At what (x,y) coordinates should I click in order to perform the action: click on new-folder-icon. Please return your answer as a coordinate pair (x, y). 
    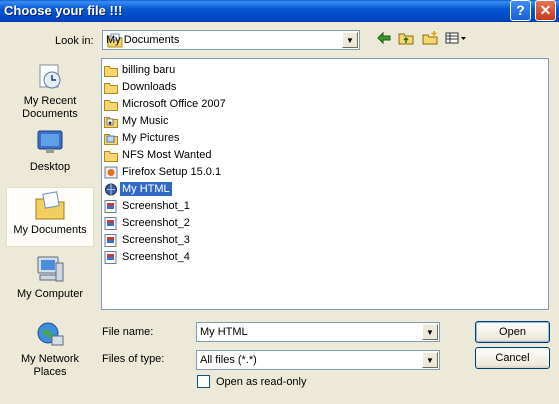
    Looking at the image, I should click on (430, 40).